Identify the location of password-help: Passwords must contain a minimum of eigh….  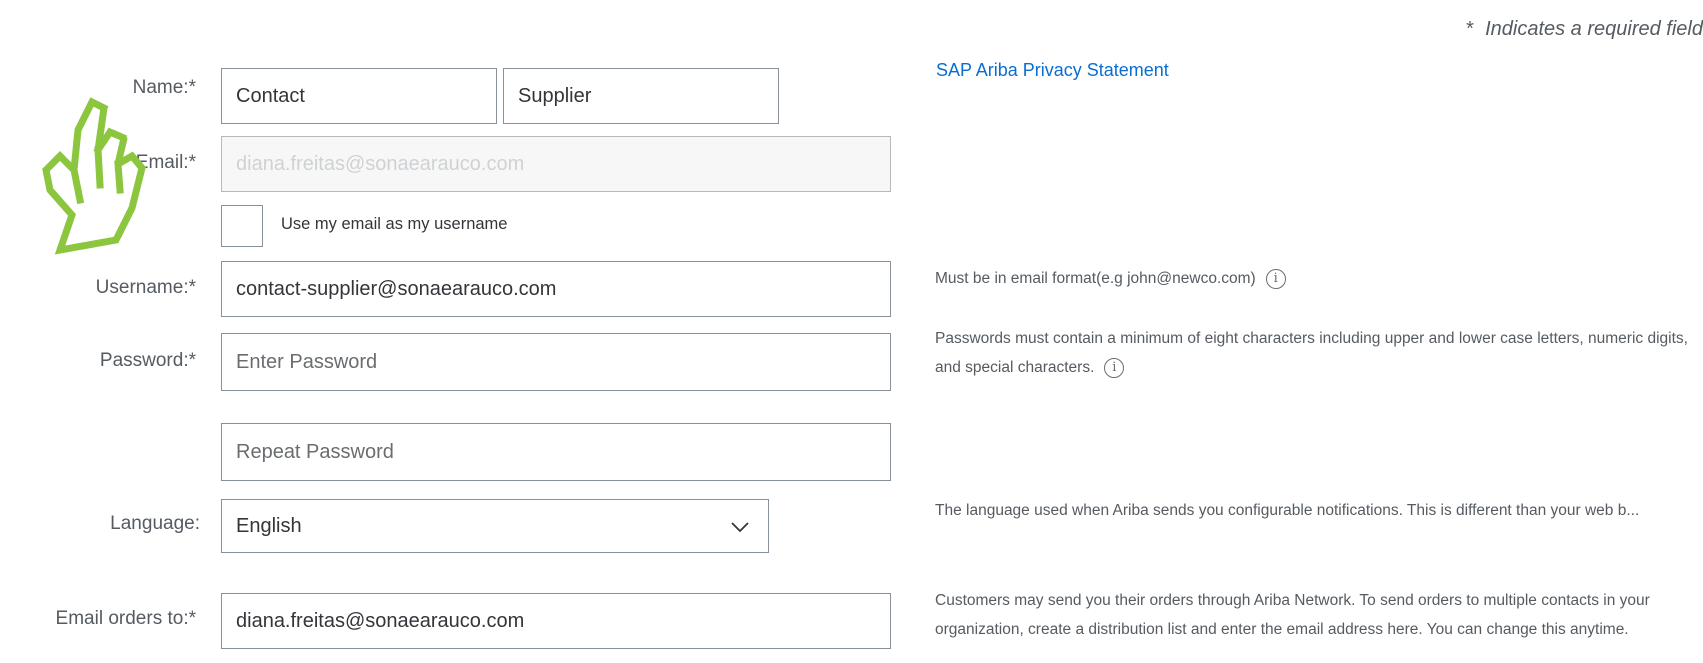
(1311, 354).